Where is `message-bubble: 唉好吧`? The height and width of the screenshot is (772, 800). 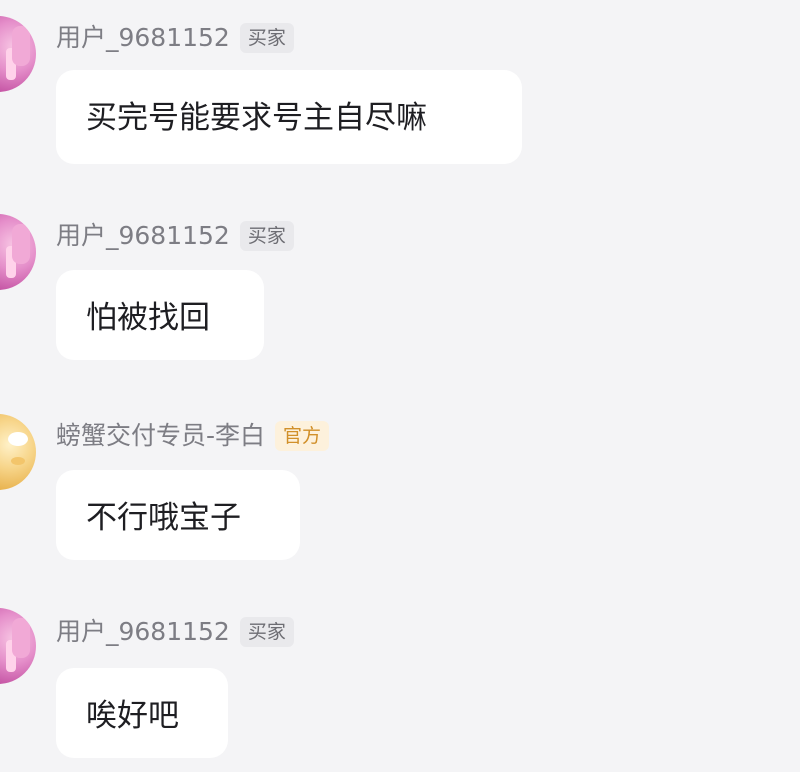
message-bubble: 唉好吧 is located at coordinates (142, 713).